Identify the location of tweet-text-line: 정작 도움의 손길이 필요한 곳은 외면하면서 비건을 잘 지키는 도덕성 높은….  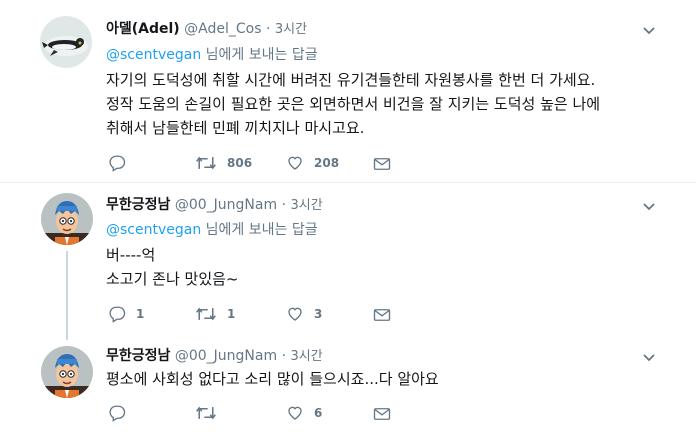
(353, 104).